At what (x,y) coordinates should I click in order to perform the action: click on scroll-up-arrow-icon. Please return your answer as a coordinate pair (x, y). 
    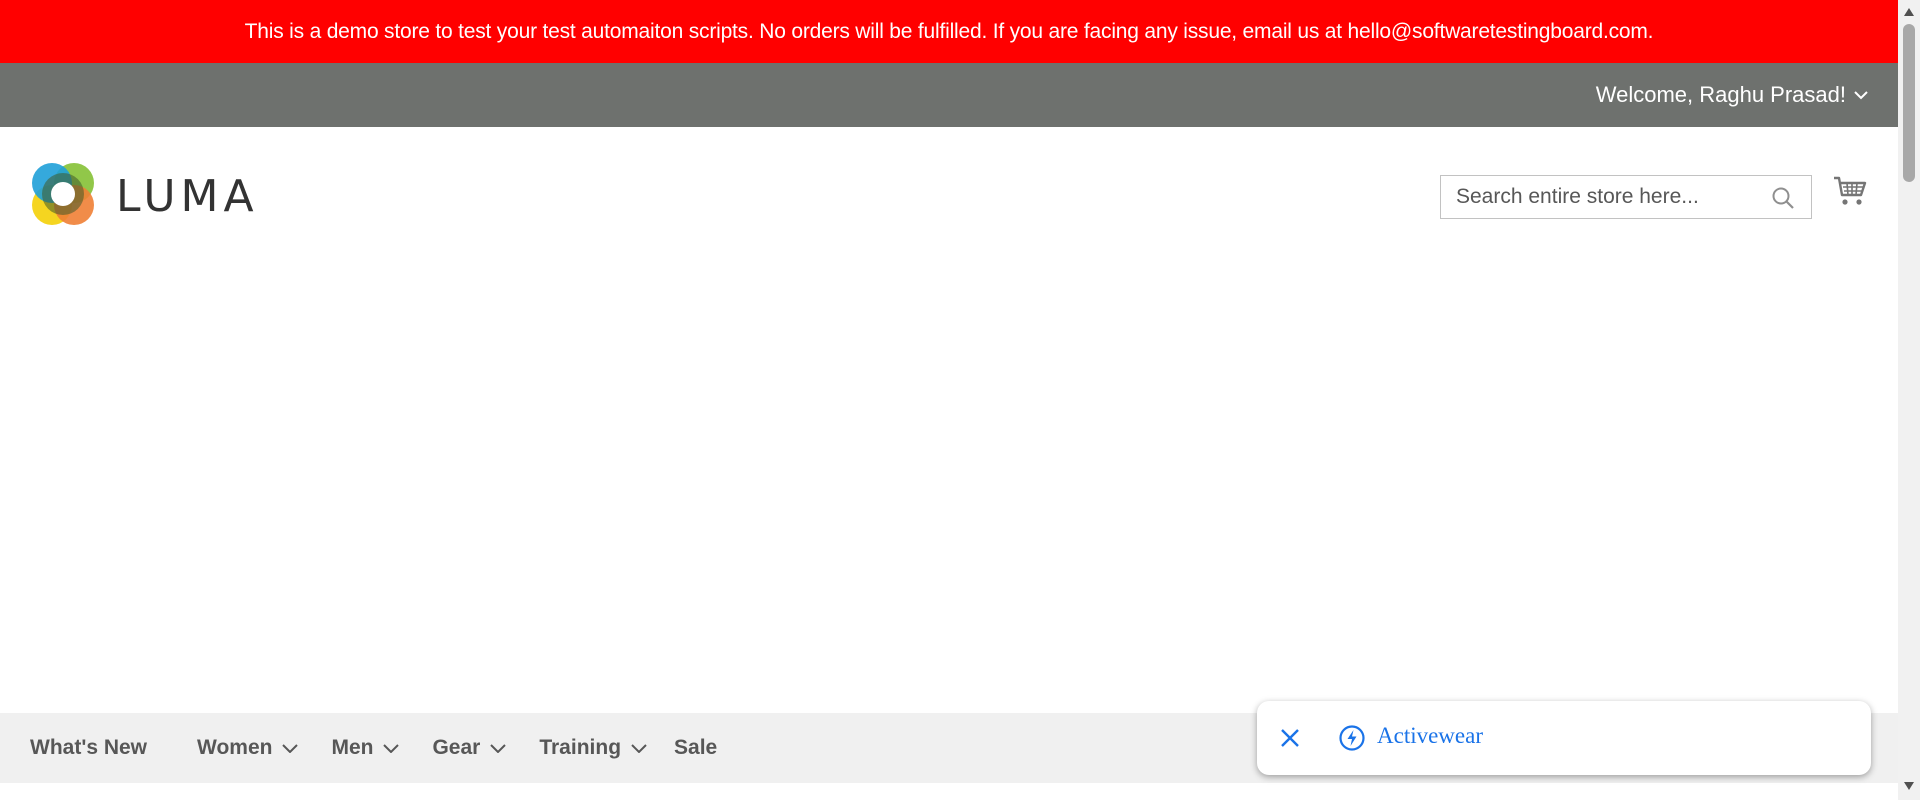
    Looking at the image, I should click on (1909, 13).